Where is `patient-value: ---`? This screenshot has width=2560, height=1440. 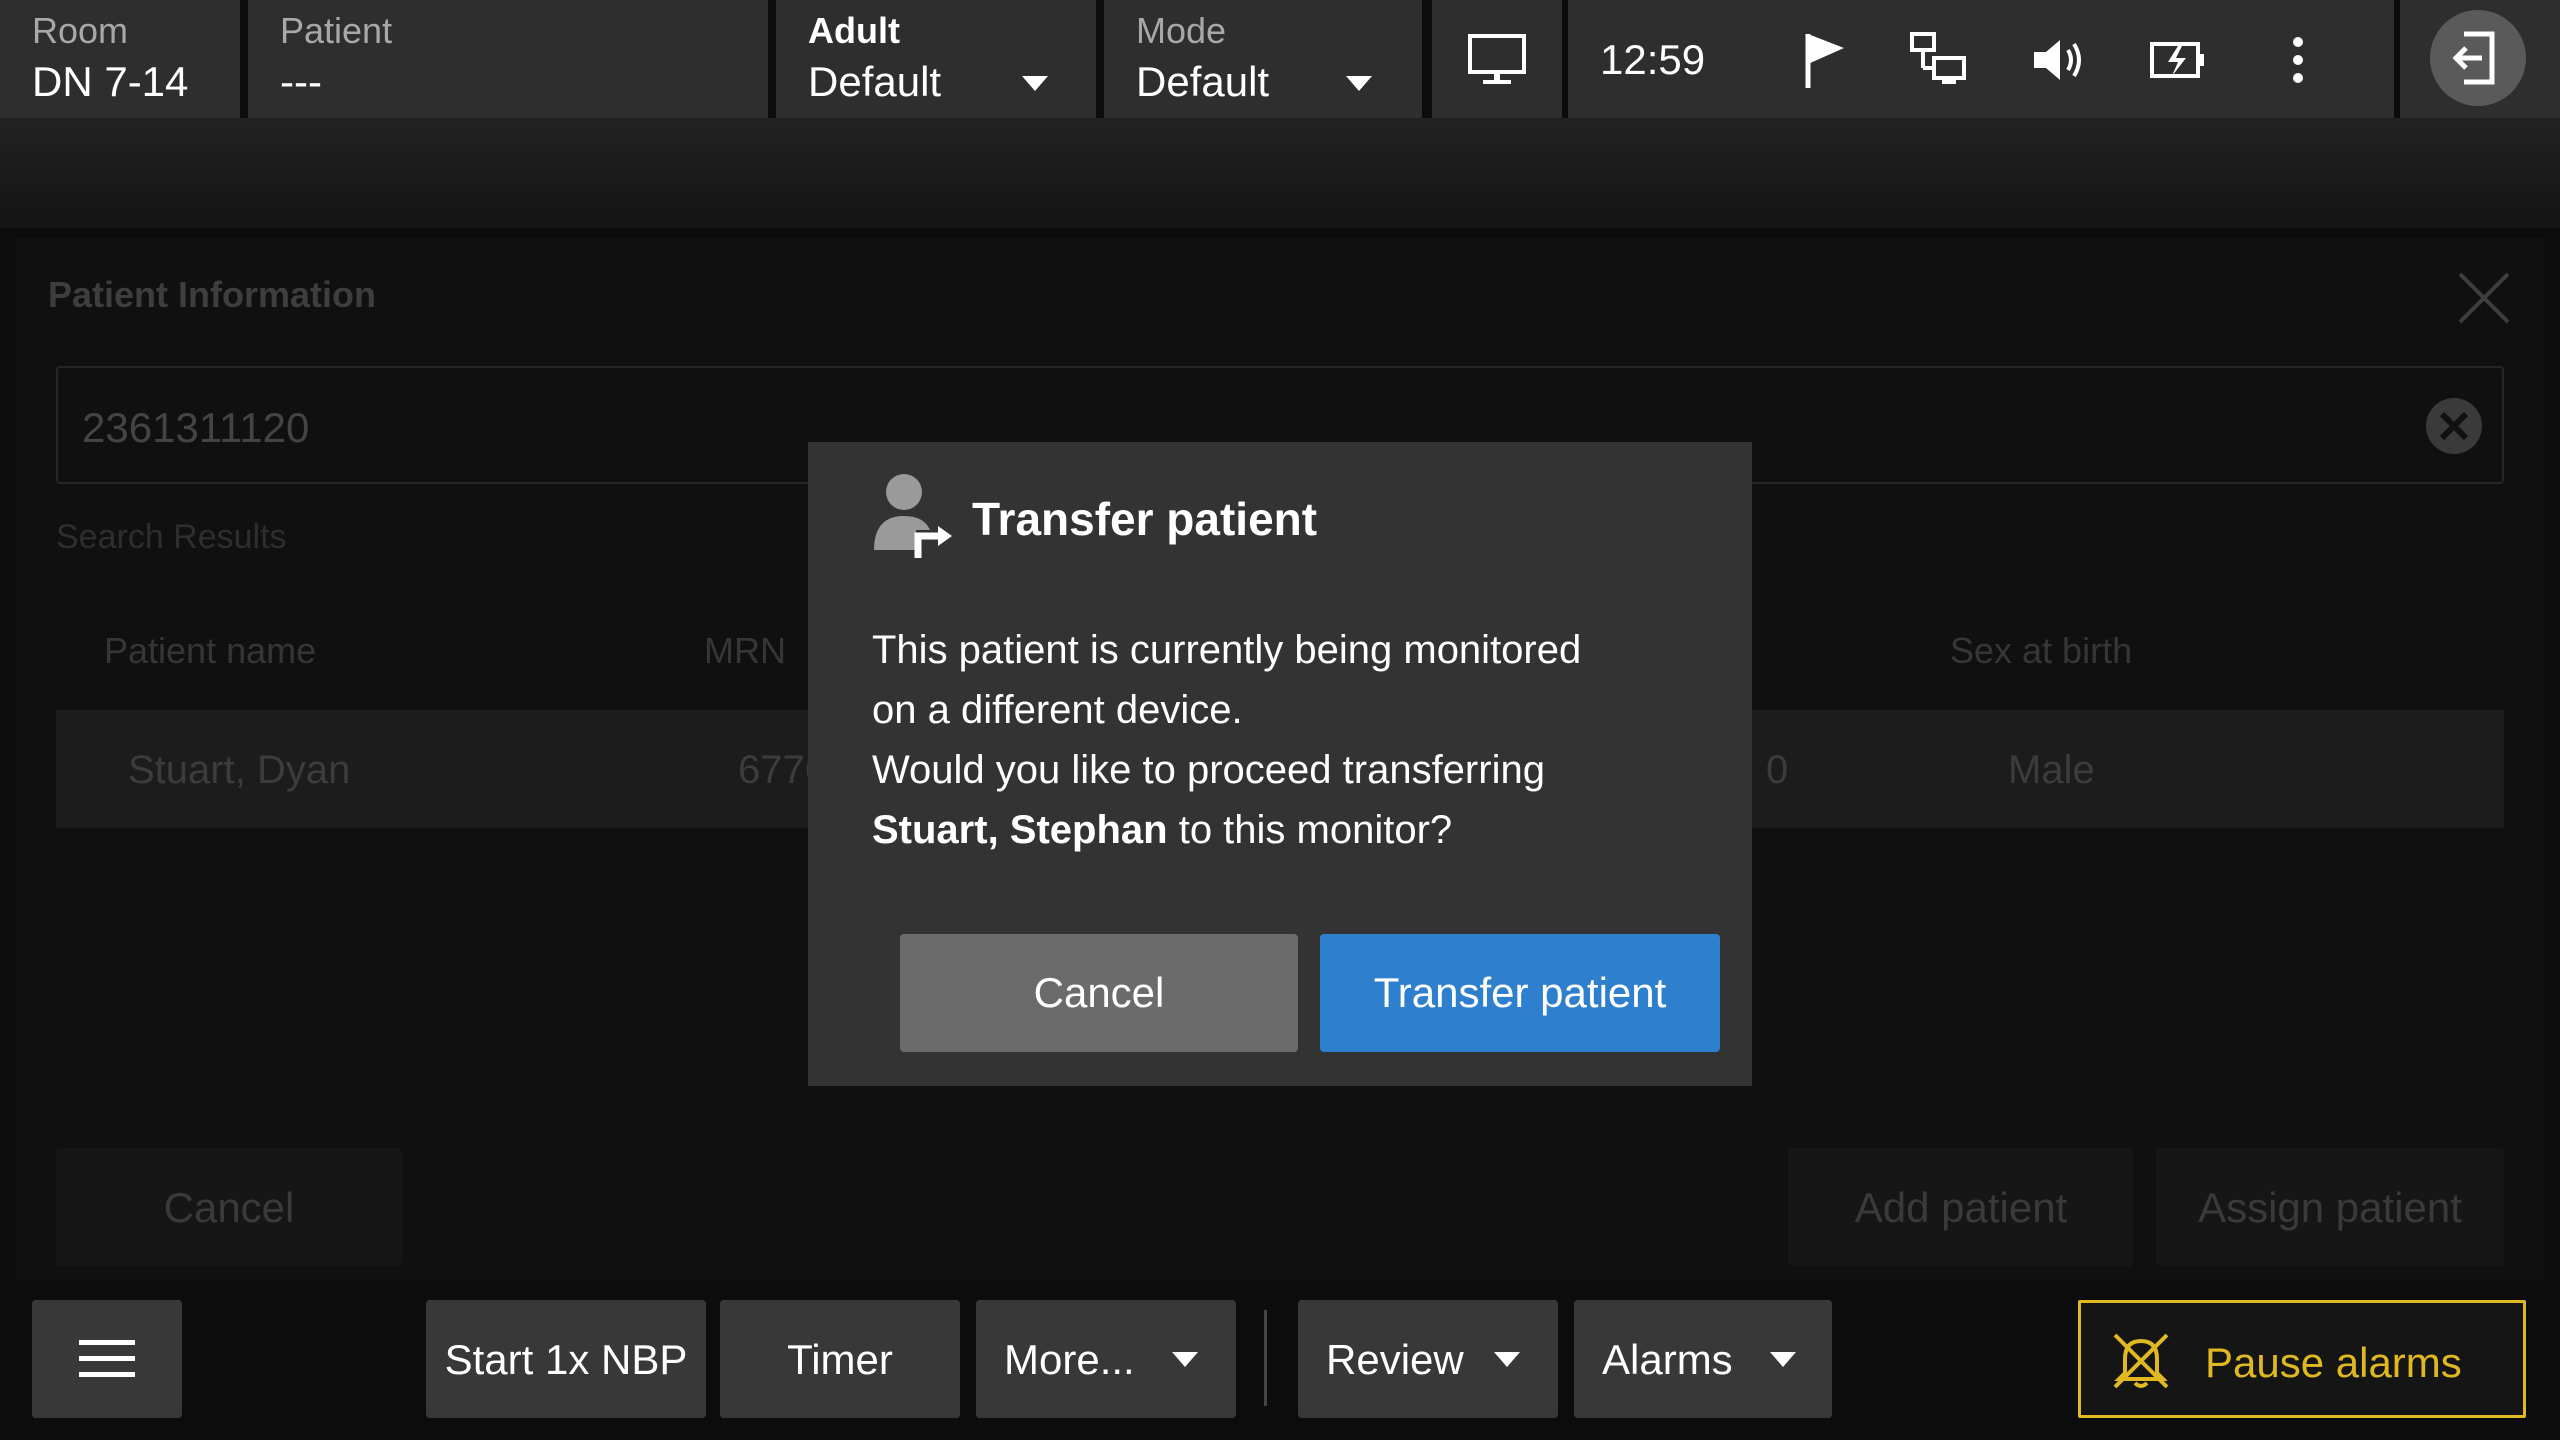 patient-value: --- is located at coordinates (301, 81).